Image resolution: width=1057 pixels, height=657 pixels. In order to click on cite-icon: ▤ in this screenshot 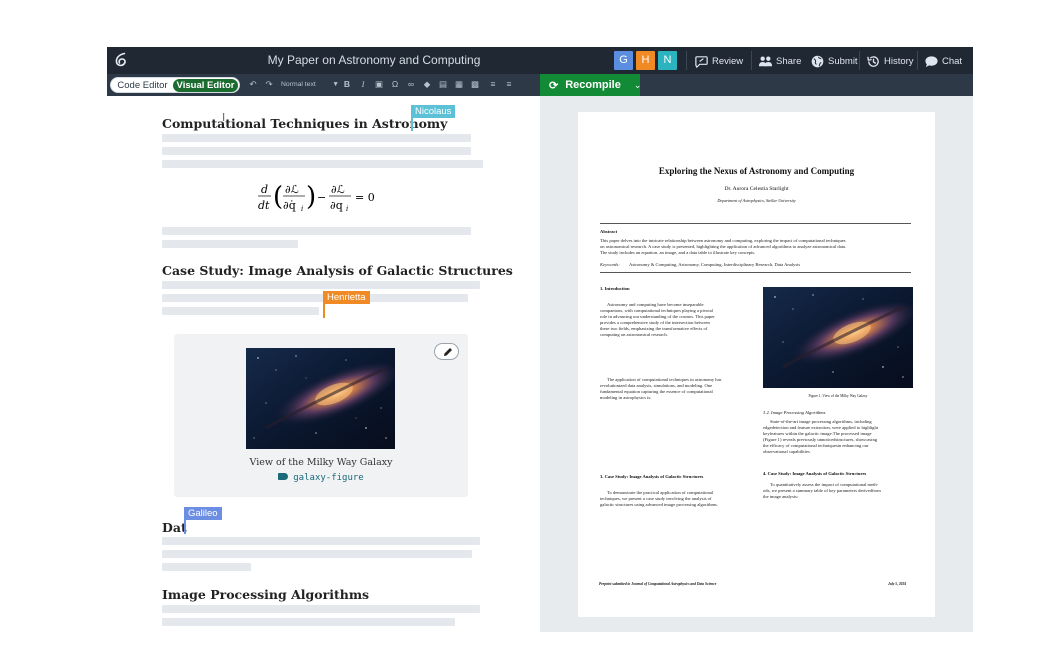, I will do `click(443, 84)`.